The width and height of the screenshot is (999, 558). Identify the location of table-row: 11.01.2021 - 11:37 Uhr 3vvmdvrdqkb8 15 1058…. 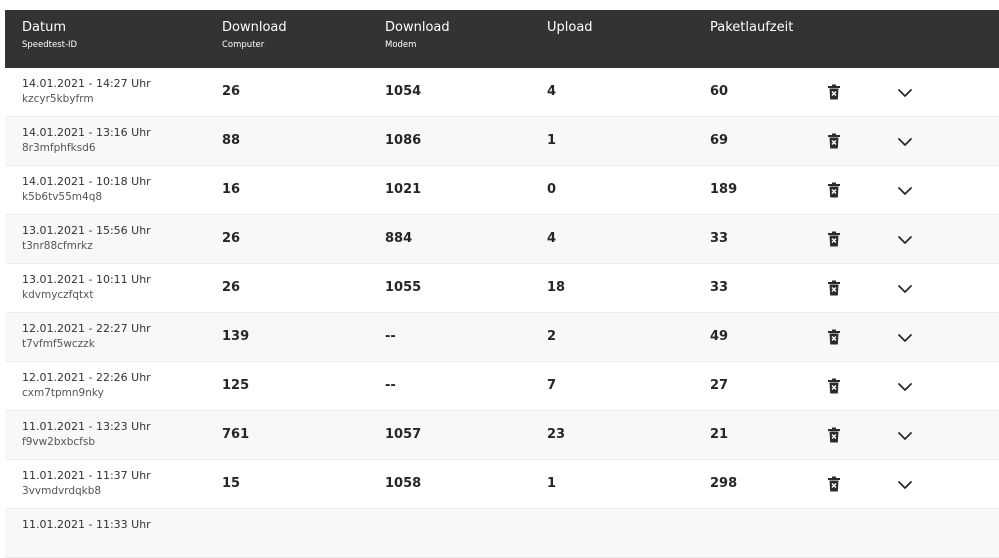
(502, 484).